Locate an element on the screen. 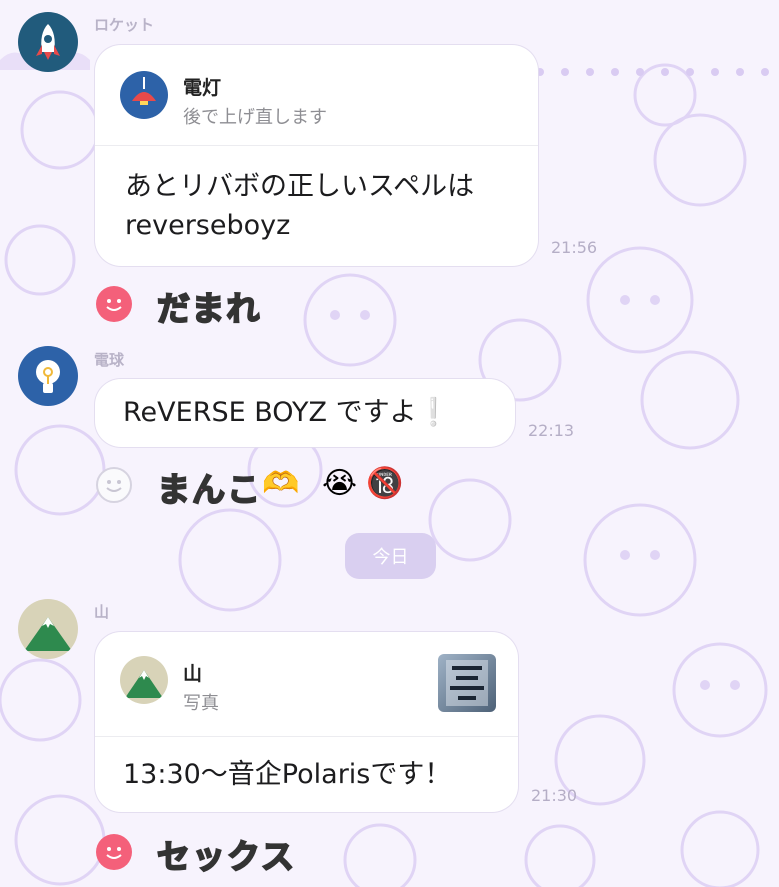 The height and width of the screenshot is (887, 779). message-bubble: ReVERSE BOYZ ですよ❕ is located at coordinates (305, 413).